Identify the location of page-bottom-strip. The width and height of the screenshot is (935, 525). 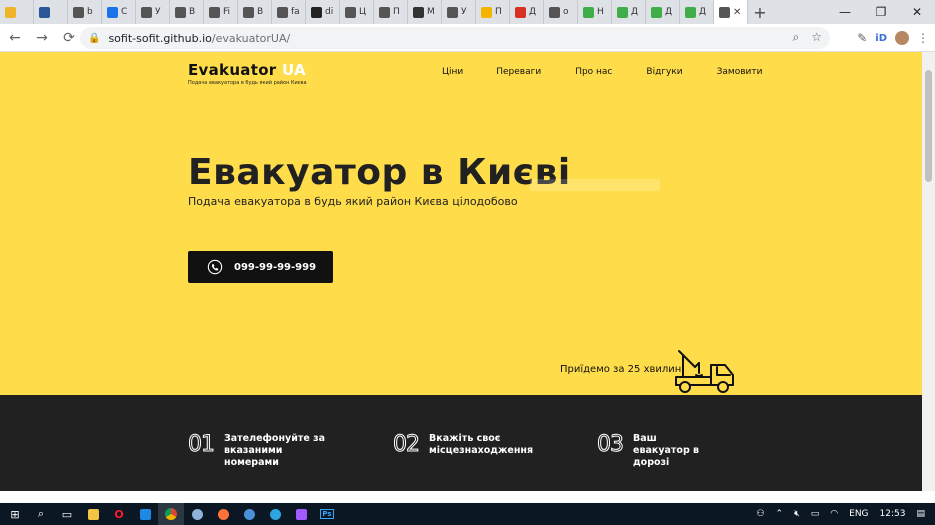
(467, 497).